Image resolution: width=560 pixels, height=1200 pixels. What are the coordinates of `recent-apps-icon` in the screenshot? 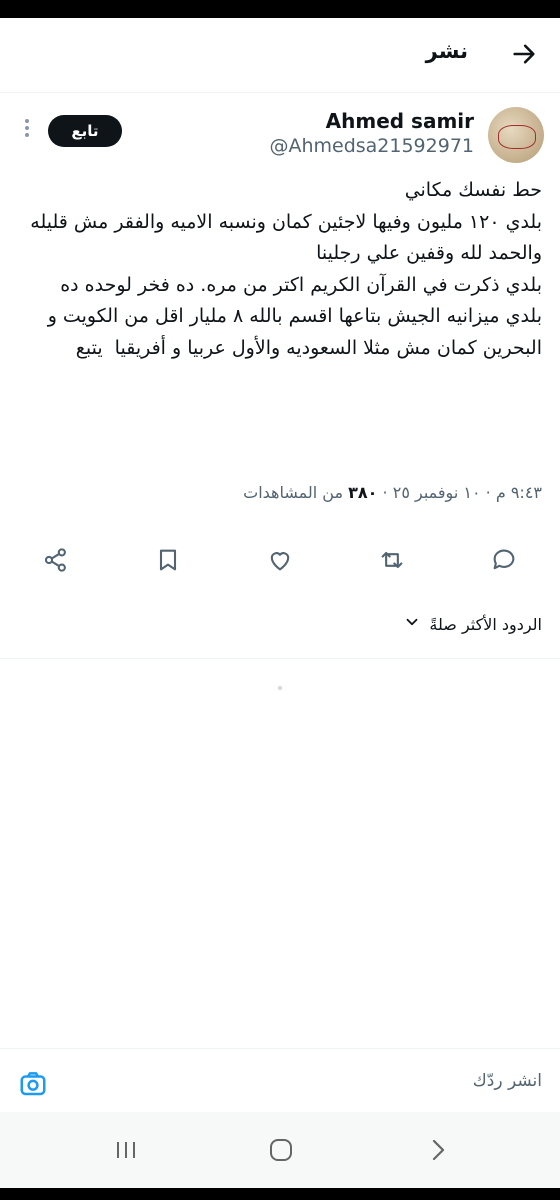 It's located at (126, 1150).